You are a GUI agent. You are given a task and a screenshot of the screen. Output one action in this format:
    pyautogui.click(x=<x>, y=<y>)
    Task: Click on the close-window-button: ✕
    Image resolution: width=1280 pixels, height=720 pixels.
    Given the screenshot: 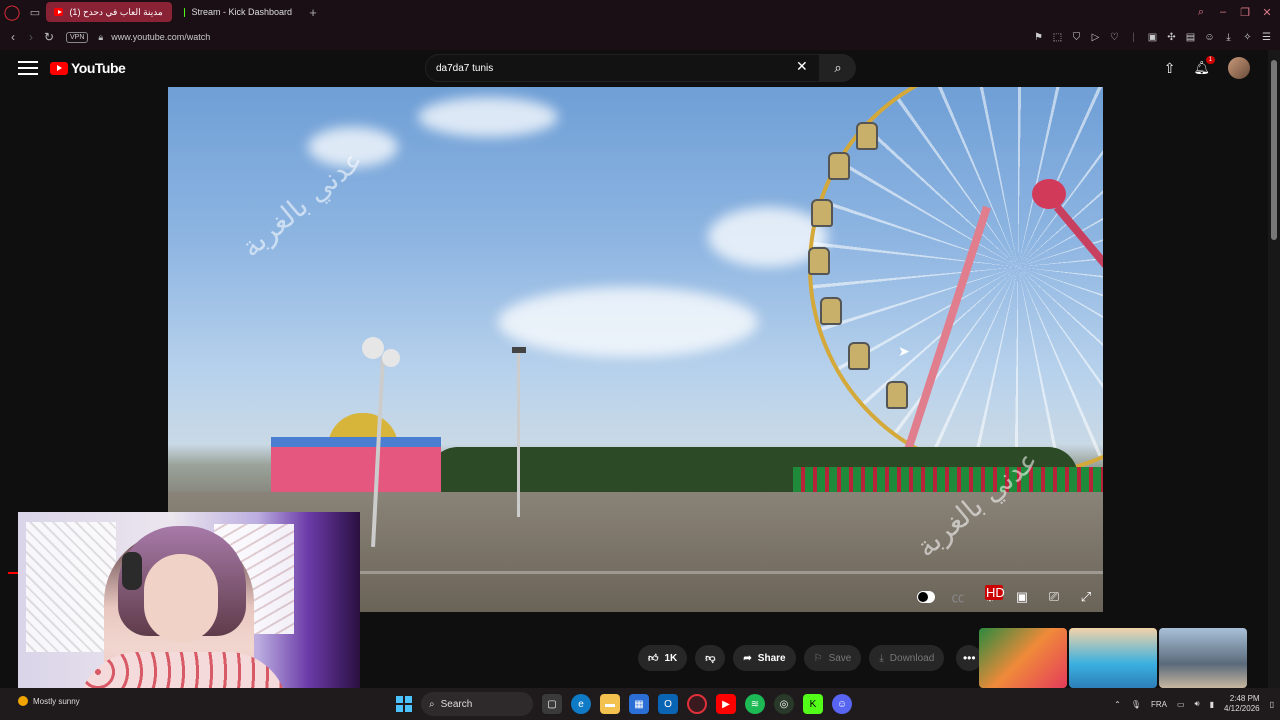 What is the action you would take?
    pyautogui.click(x=1267, y=12)
    